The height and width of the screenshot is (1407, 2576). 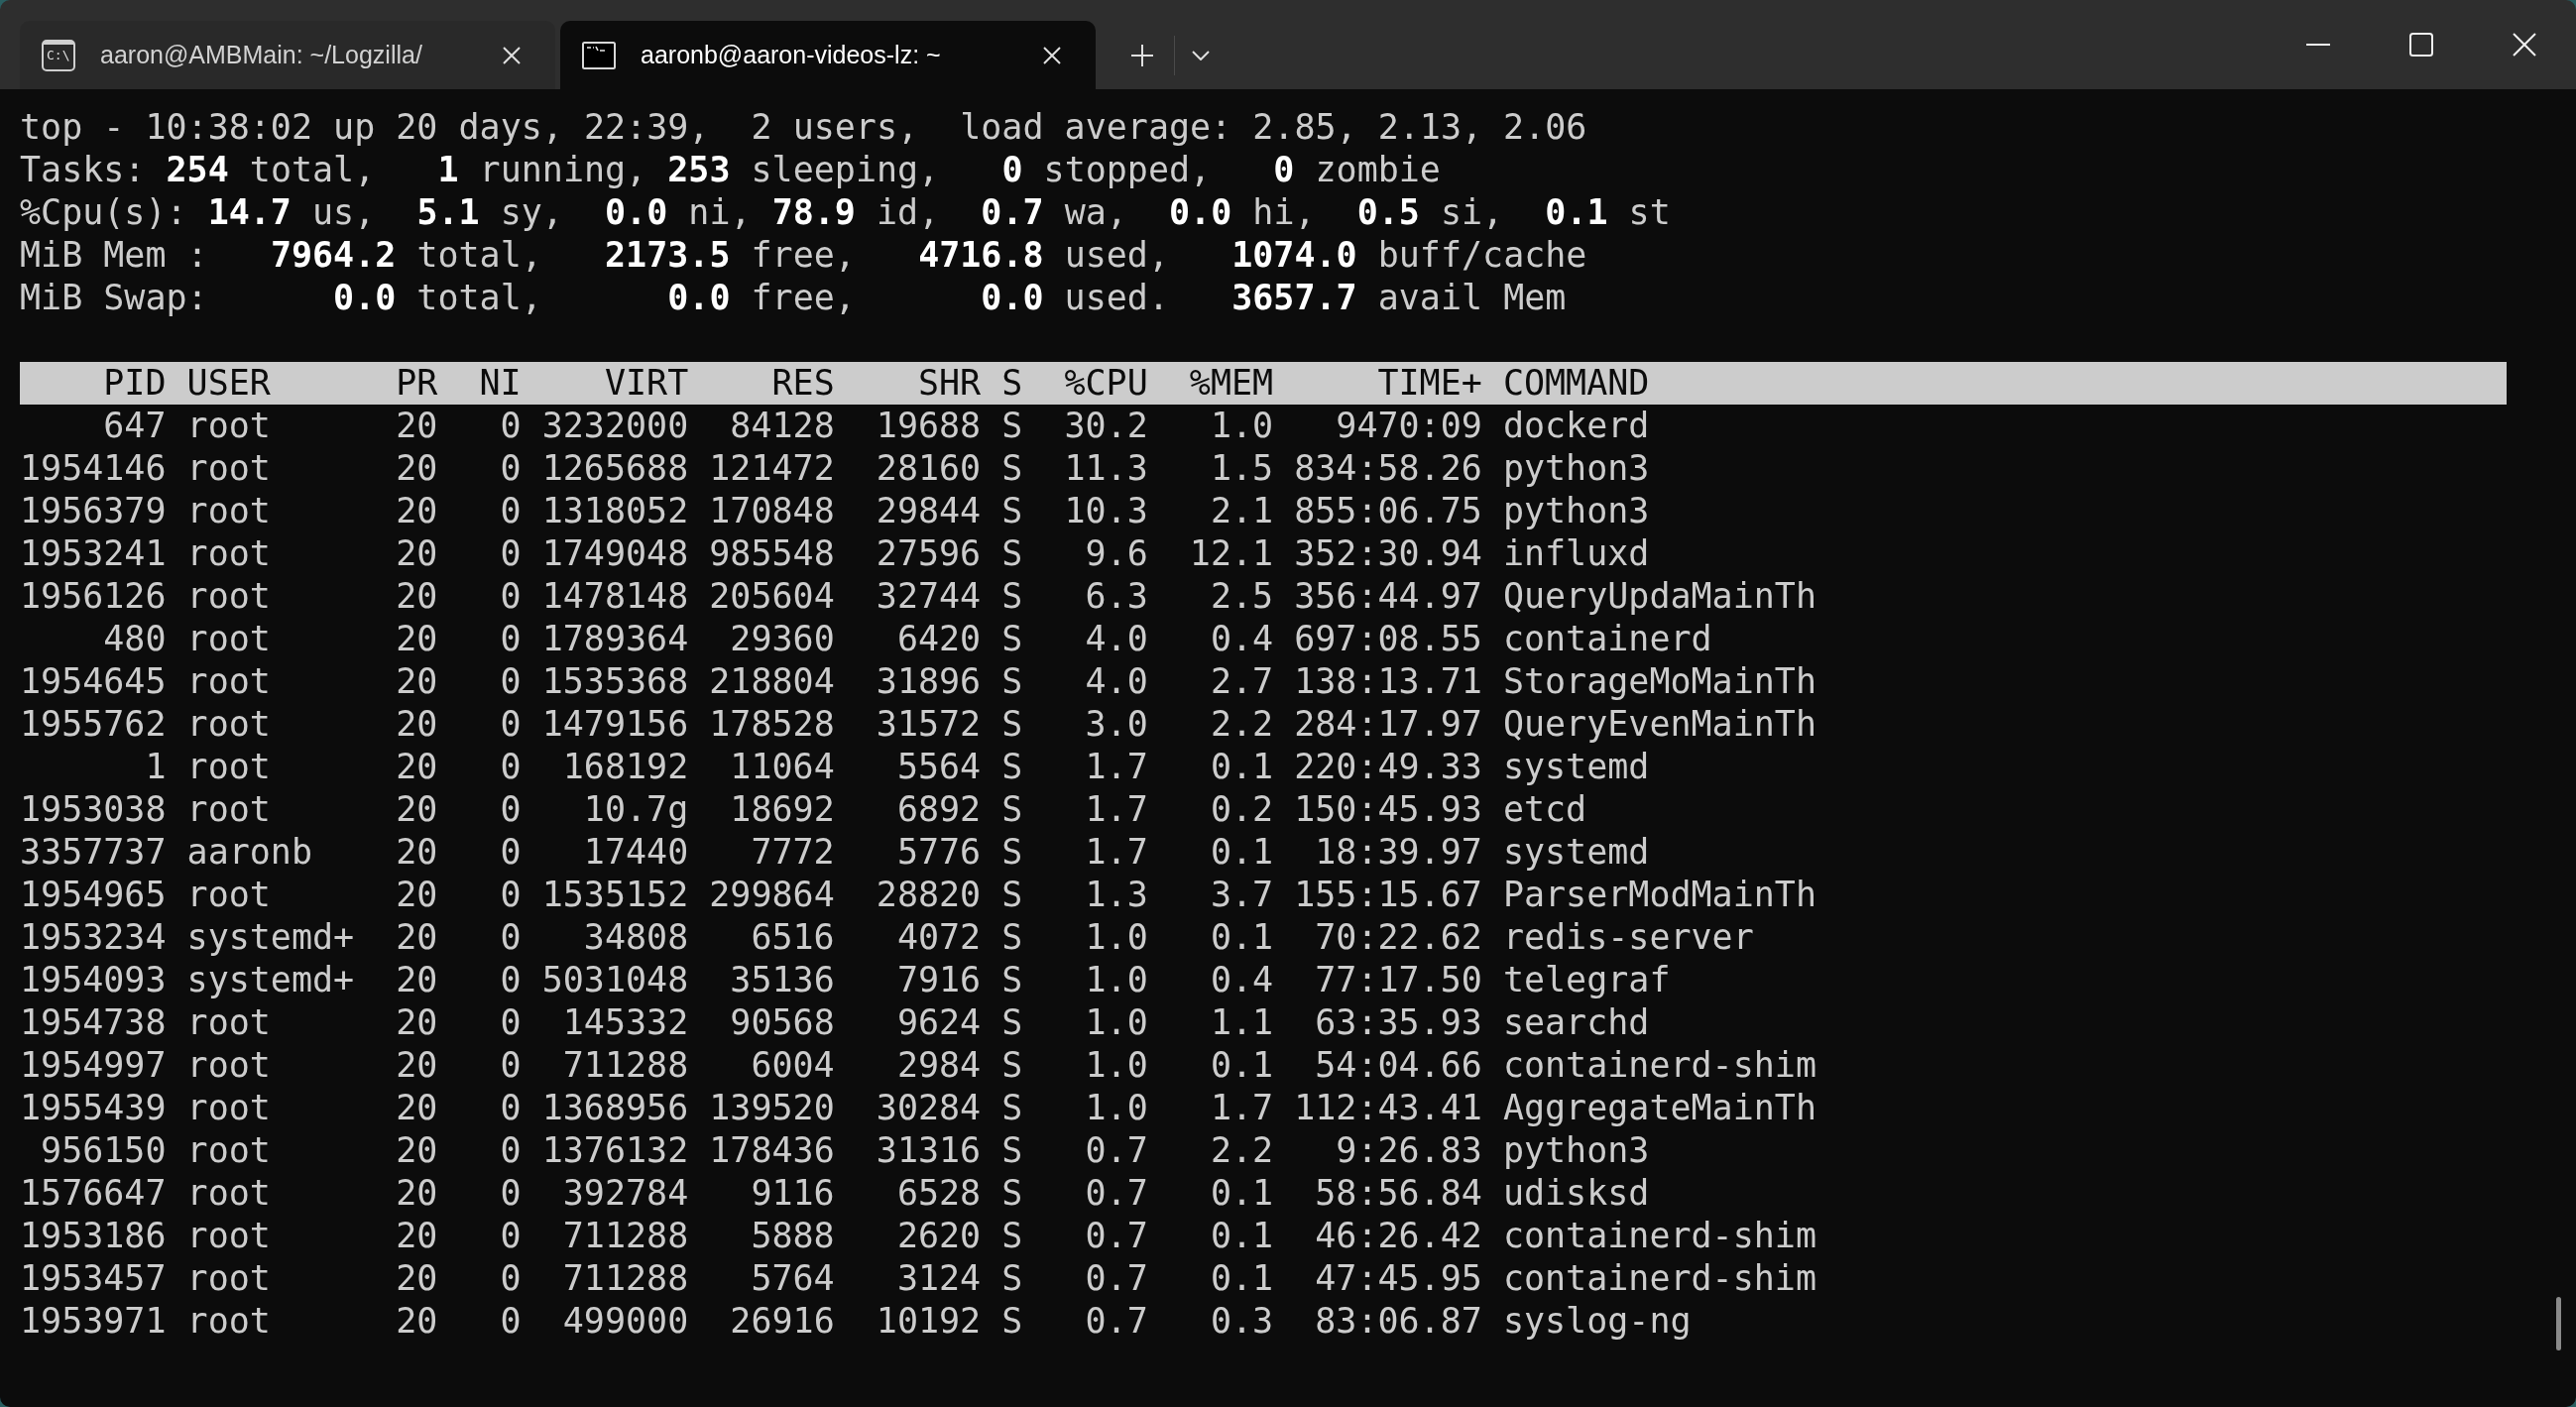 I want to click on table-cell-text: 11.3, so click(x=1105, y=468).